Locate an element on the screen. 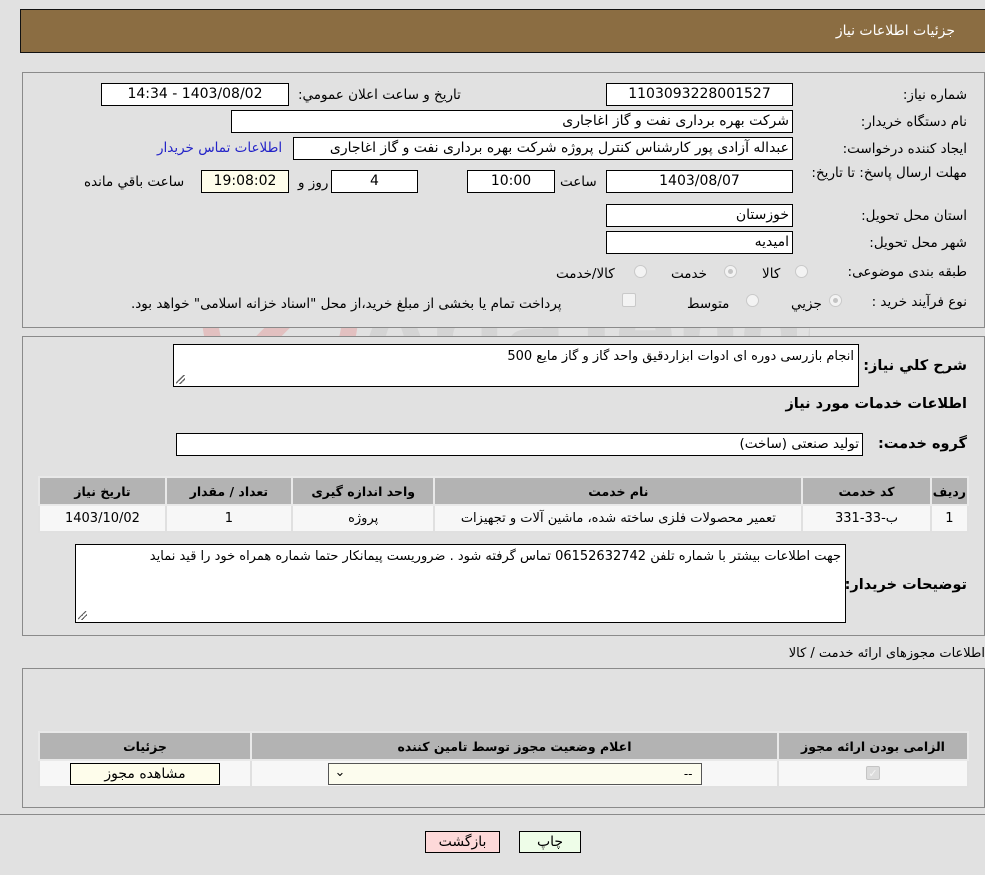 This screenshot has width=985, height=875. time-remaining-field: 19:08:02 is located at coordinates (245, 181).